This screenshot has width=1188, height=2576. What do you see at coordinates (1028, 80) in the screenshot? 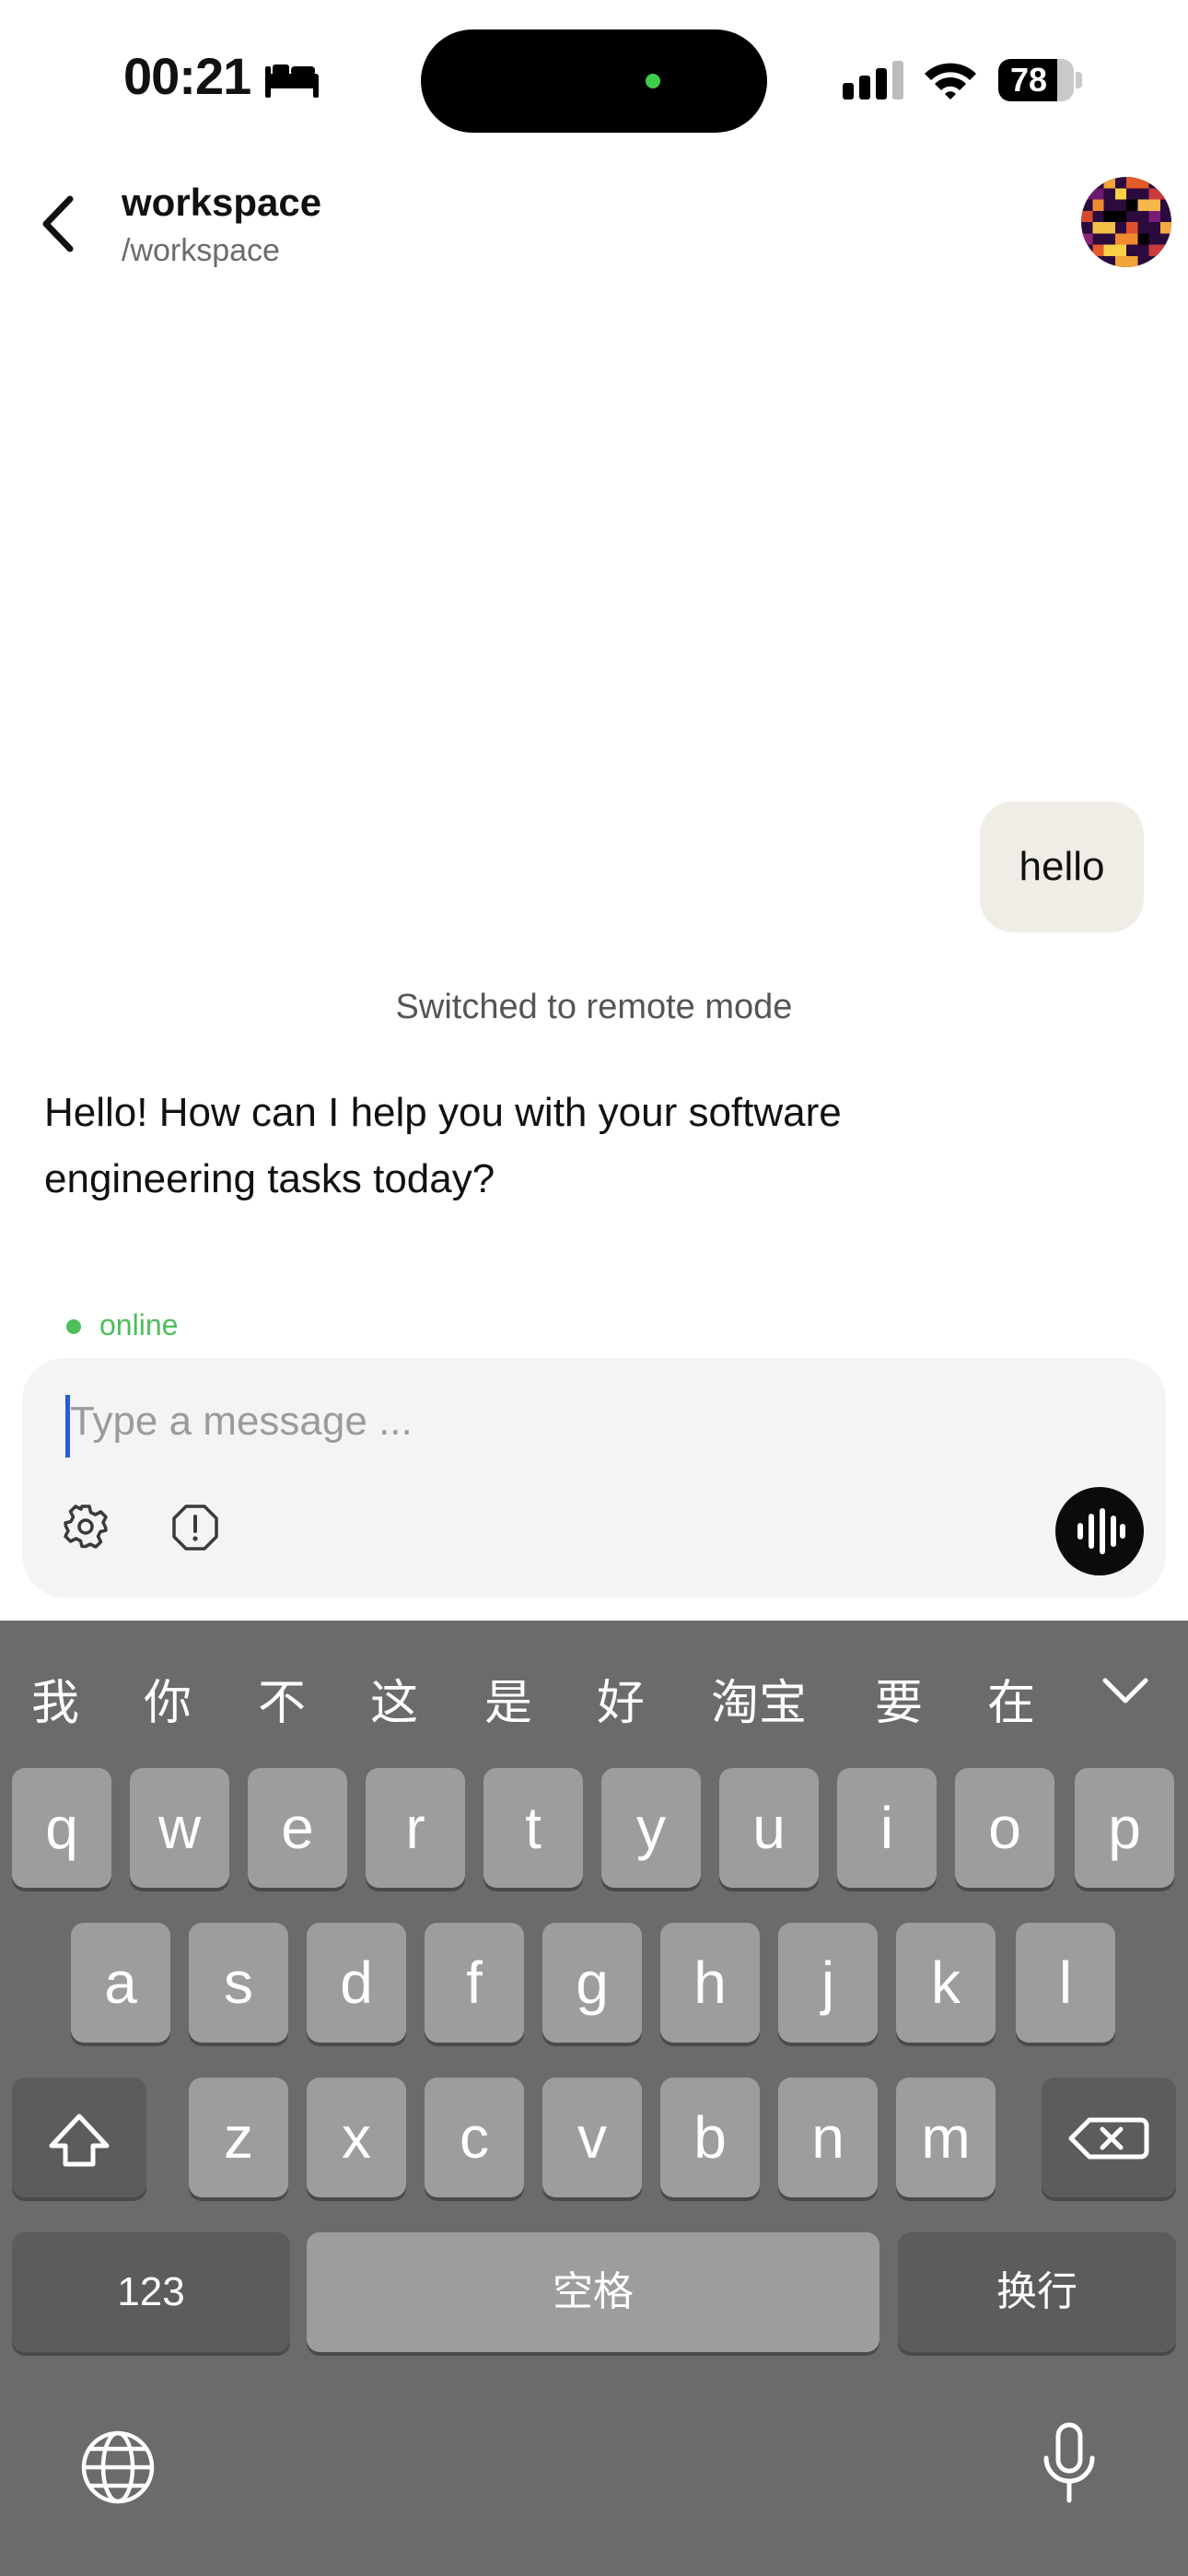
I see `battery-level: 78` at bounding box center [1028, 80].